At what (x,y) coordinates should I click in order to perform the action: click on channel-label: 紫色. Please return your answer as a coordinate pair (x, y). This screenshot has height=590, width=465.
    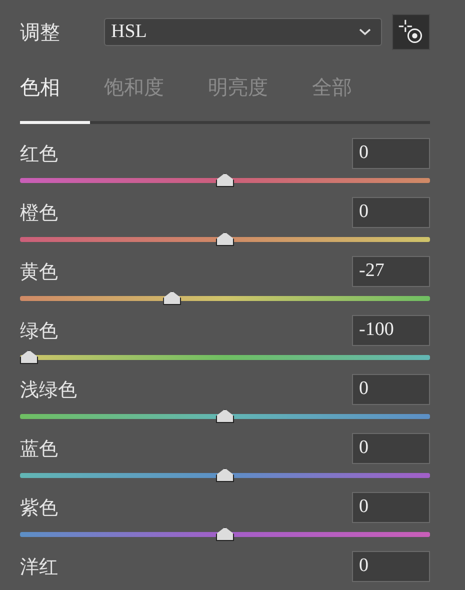
    Looking at the image, I should click on (39, 508).